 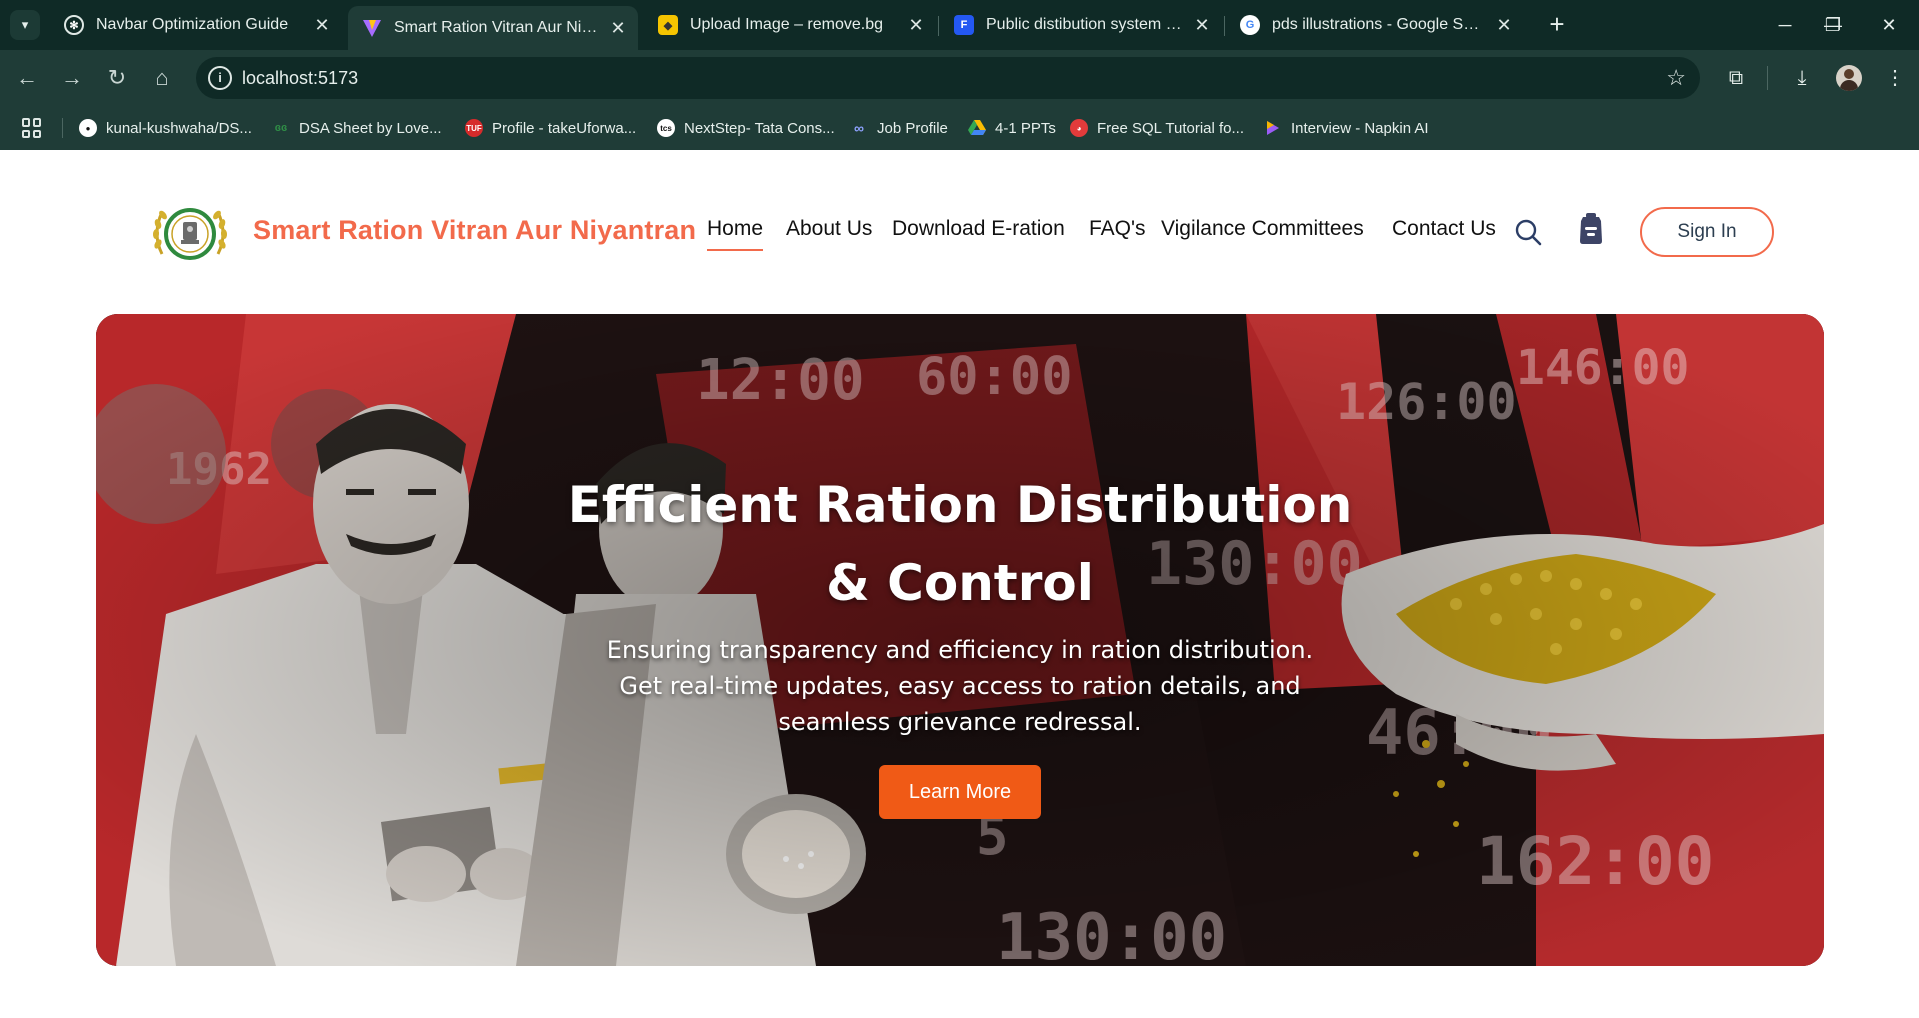 What do you see at coordinates (977, 128) in the screenshot?
I see `google-drive-icon` at bounding box center [977, 128].